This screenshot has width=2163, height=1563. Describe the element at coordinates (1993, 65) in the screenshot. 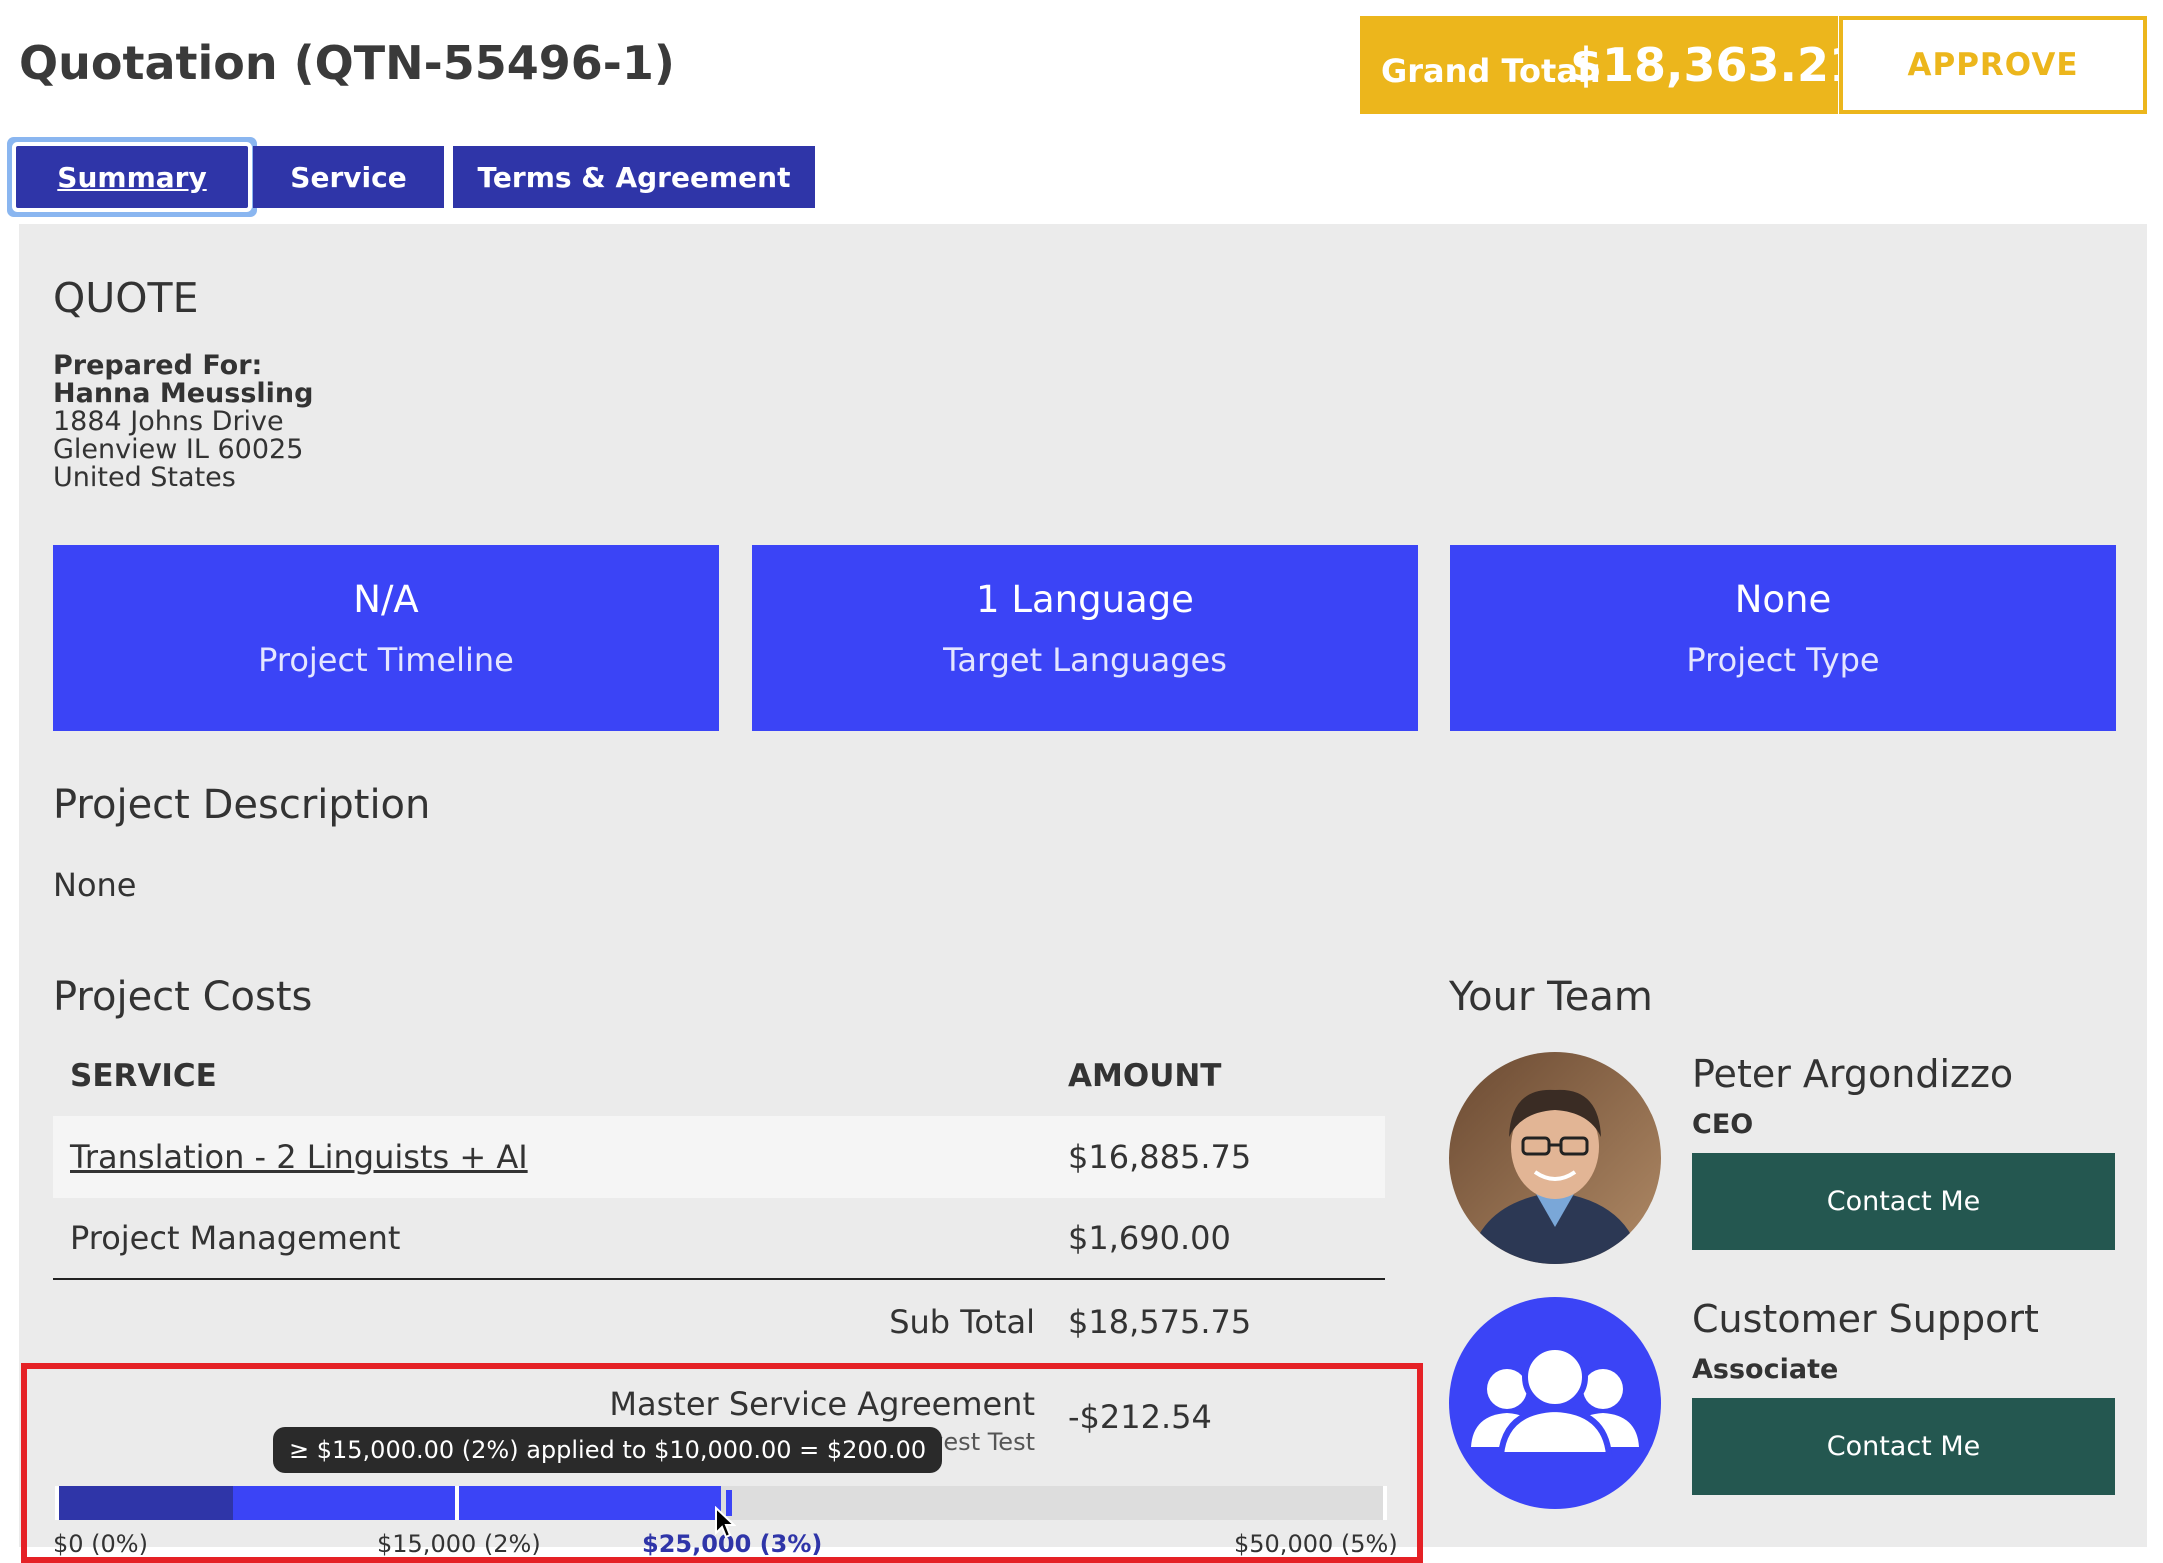

I see `approve-button: APPROVE` at that location.